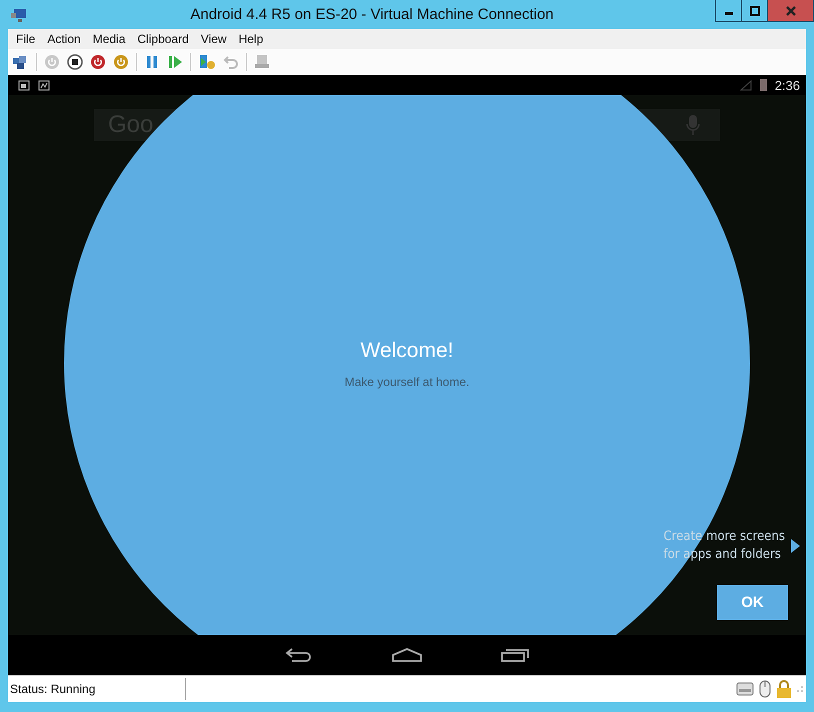 The width and height of the screenshot is (814, 712). What do you see at coordinates (97, 689) in the screenshot?
I see `status-text: Status: Running` at bounding box center [97, 689].